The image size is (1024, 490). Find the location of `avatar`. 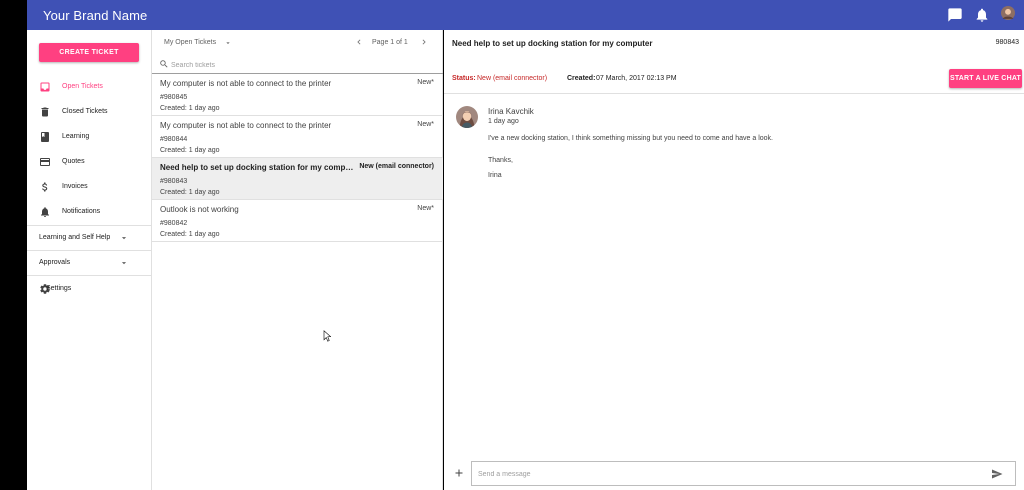

avatar is located at coordinates (1008, 13).